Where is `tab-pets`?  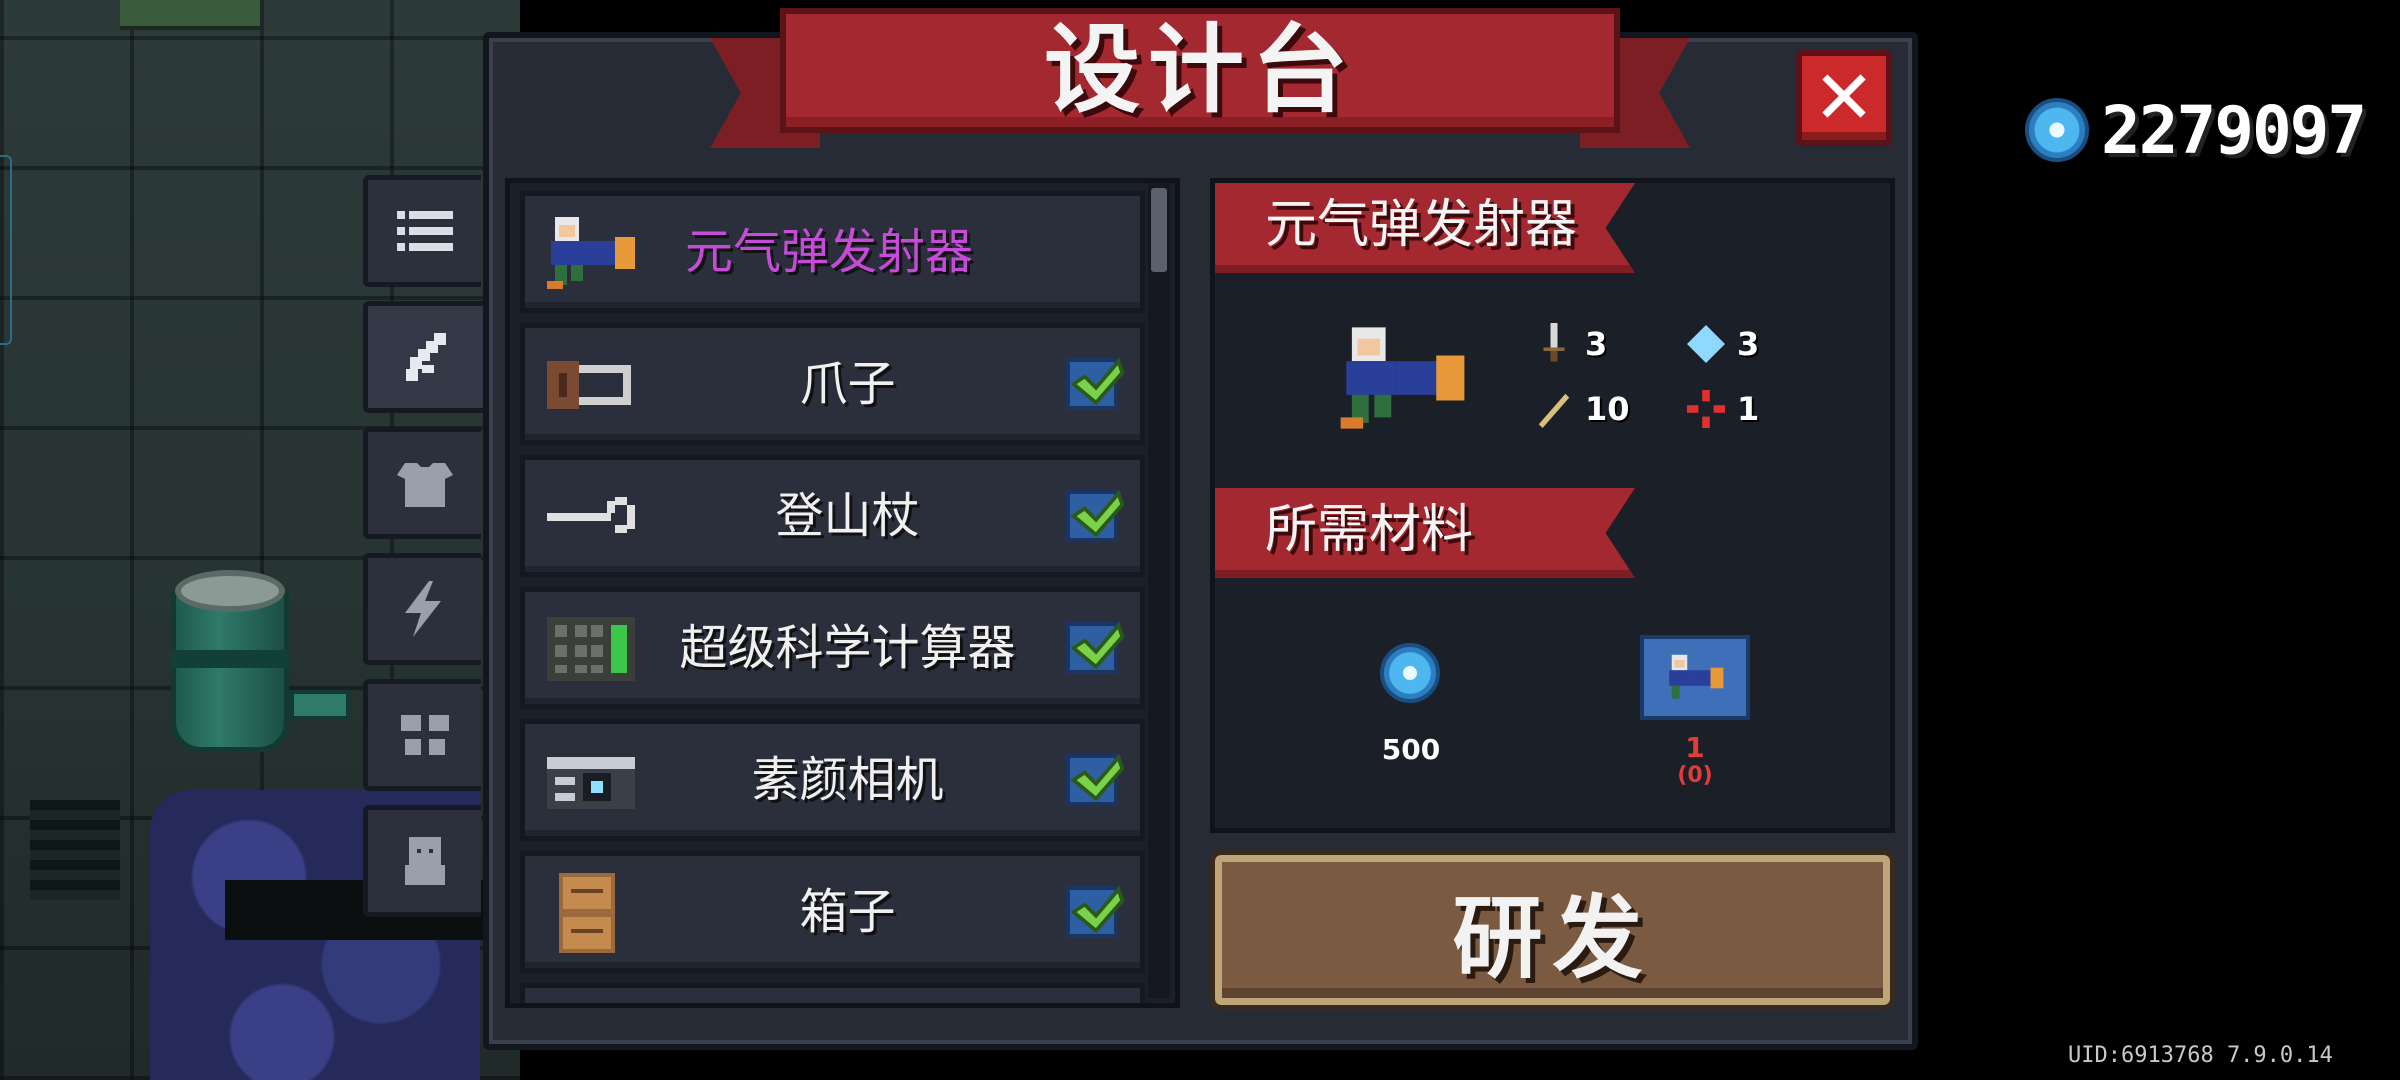 tab-pets is located at coordinates (422, 861).